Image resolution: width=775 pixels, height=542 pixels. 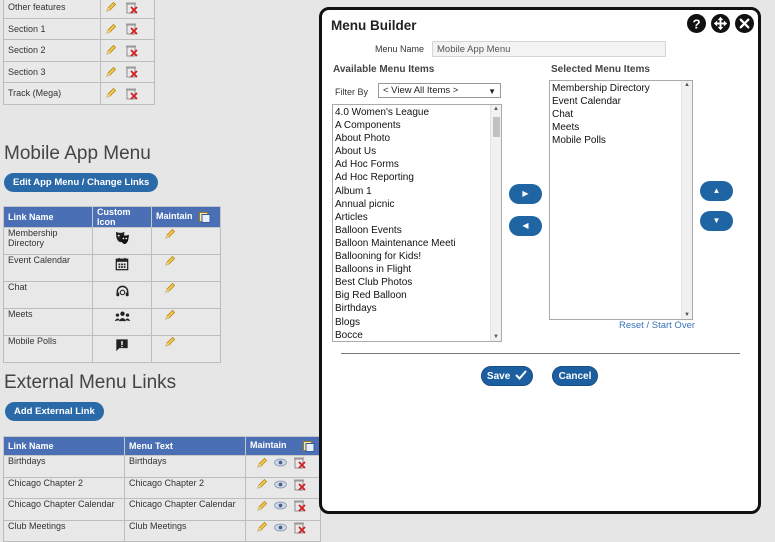 I want to click on scroll-thumb, so click(x=496, y=127).